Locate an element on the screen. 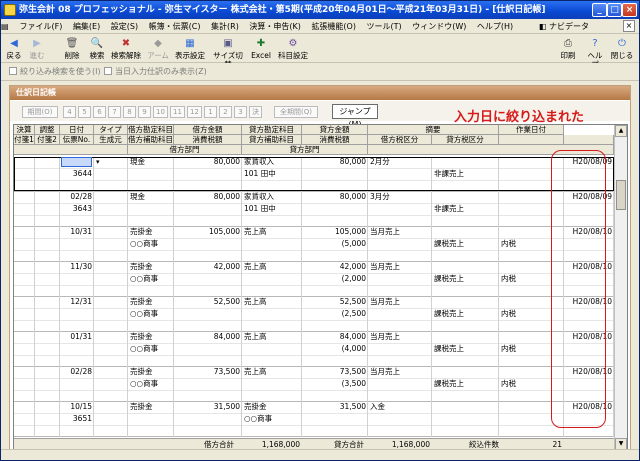  close-button: × is located at coordinates (629, 10).